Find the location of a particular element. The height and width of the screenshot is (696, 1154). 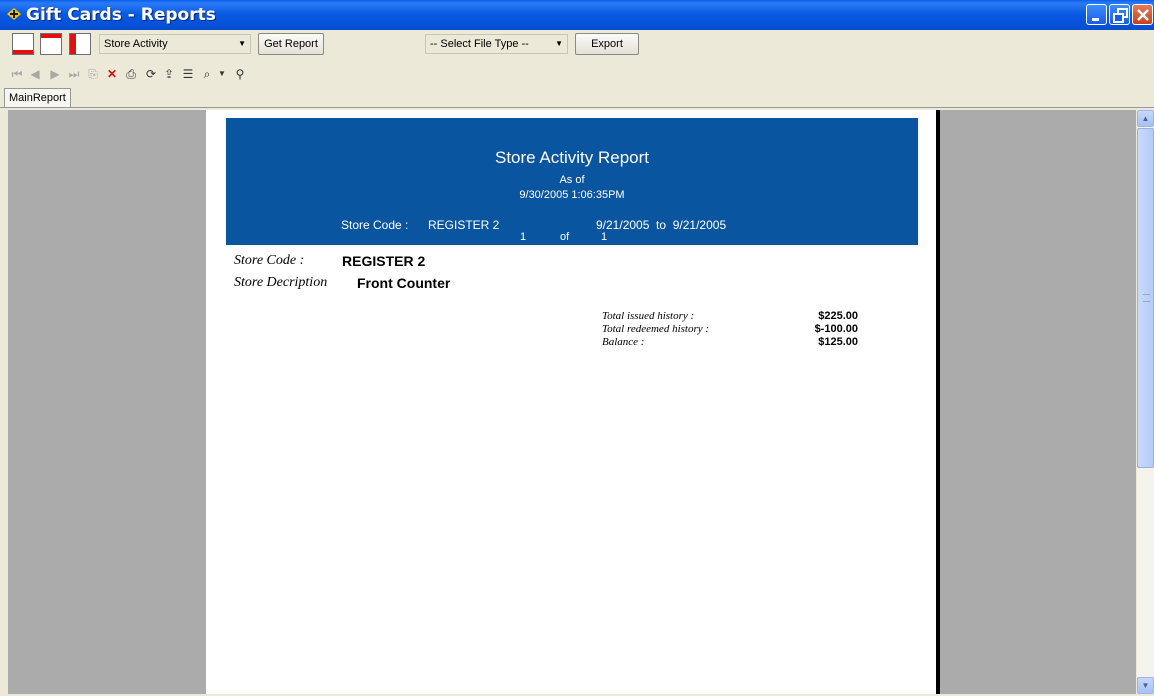

as-of-label: As of is located at coordinates (572, 180).